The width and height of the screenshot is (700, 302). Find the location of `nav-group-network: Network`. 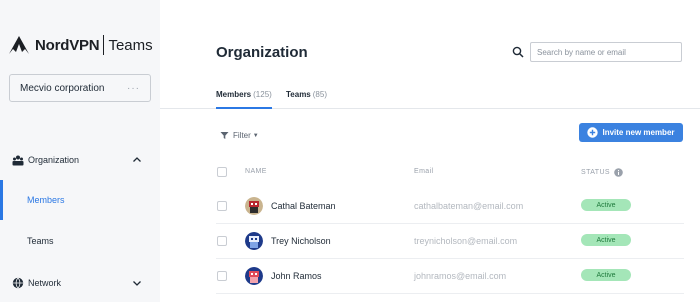

nav-group-network: Network is located at coordinates (77, 283).